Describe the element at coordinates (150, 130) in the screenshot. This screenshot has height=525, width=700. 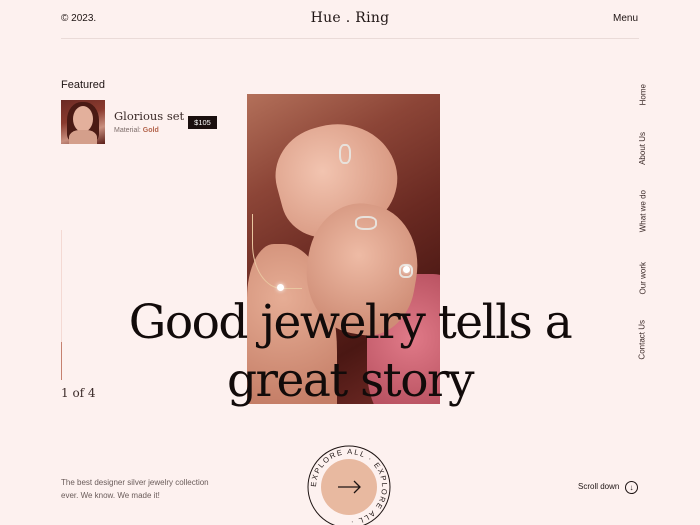
I see `material-value: Gold` at that location.